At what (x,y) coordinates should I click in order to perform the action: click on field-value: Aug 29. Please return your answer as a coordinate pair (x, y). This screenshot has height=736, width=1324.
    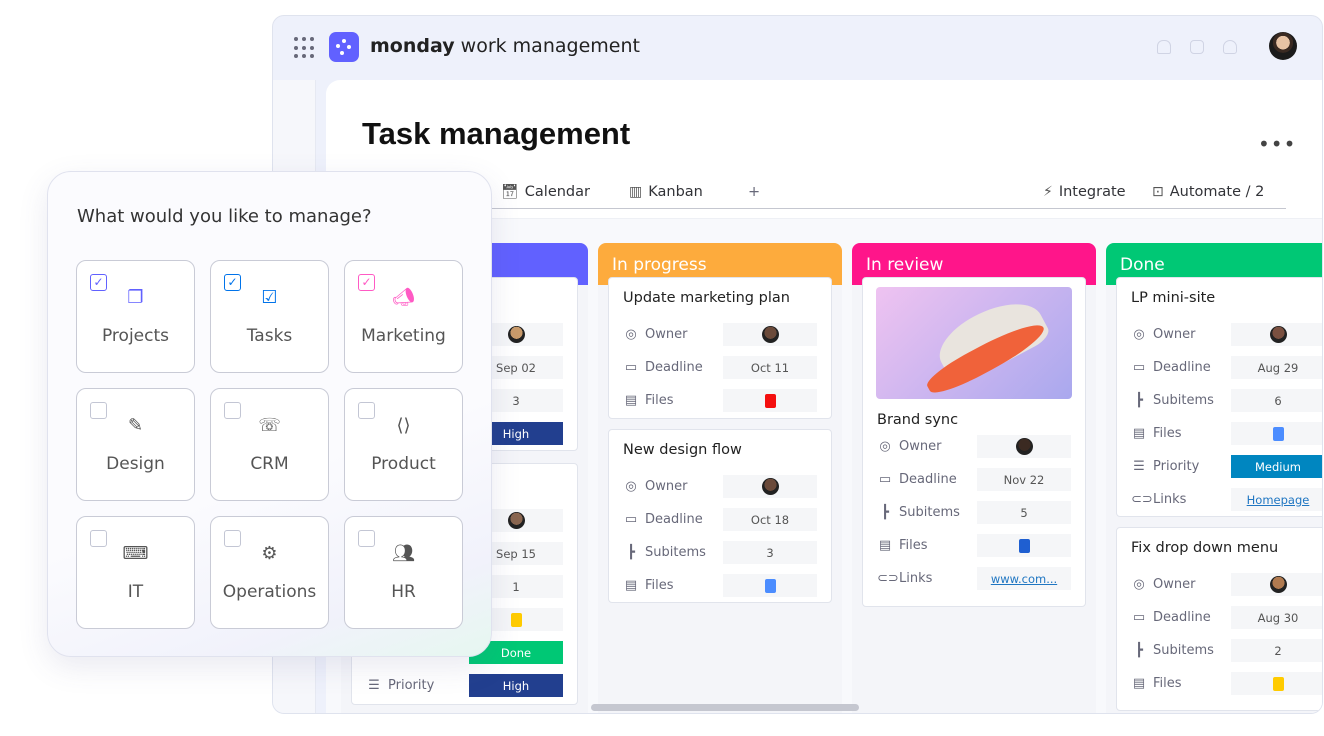
    Looking at the image, I should click on (1276, 367).